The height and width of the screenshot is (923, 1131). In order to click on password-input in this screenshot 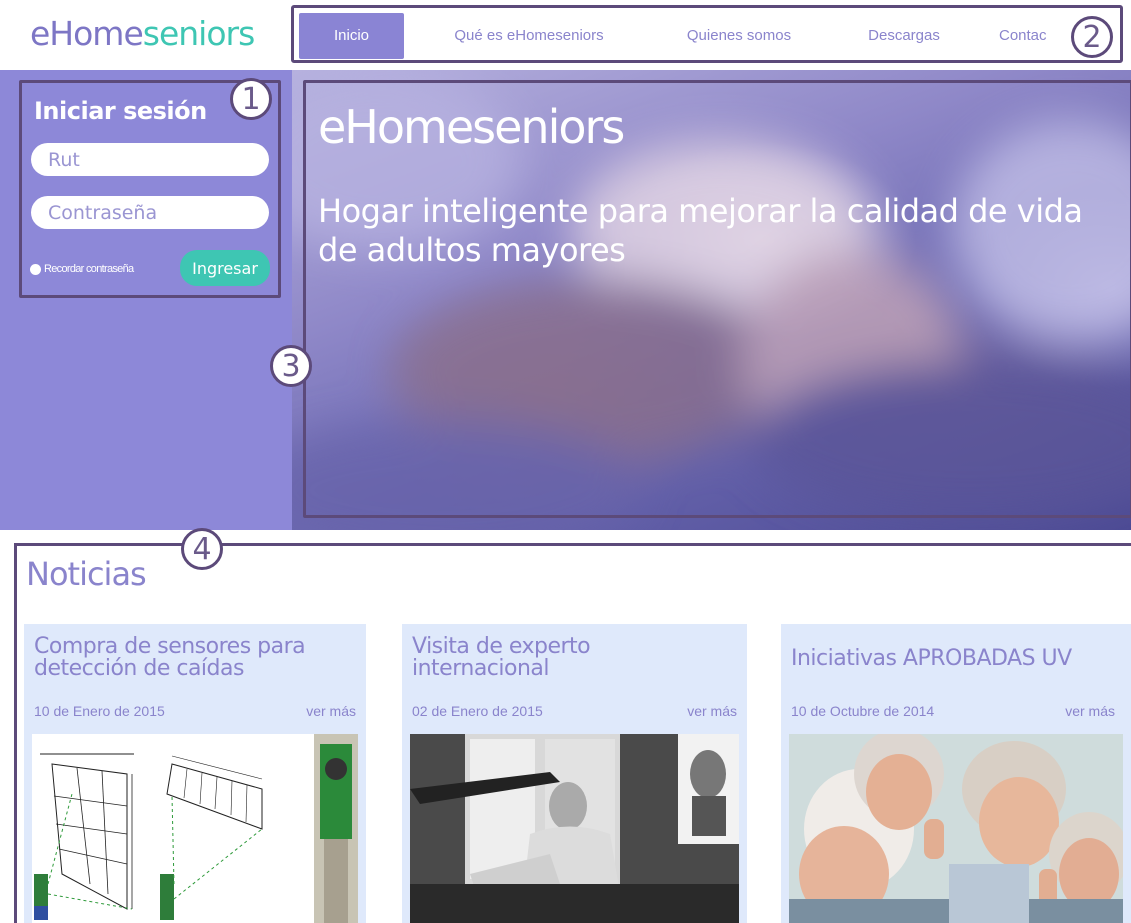, I will do `click(150, 212)`.